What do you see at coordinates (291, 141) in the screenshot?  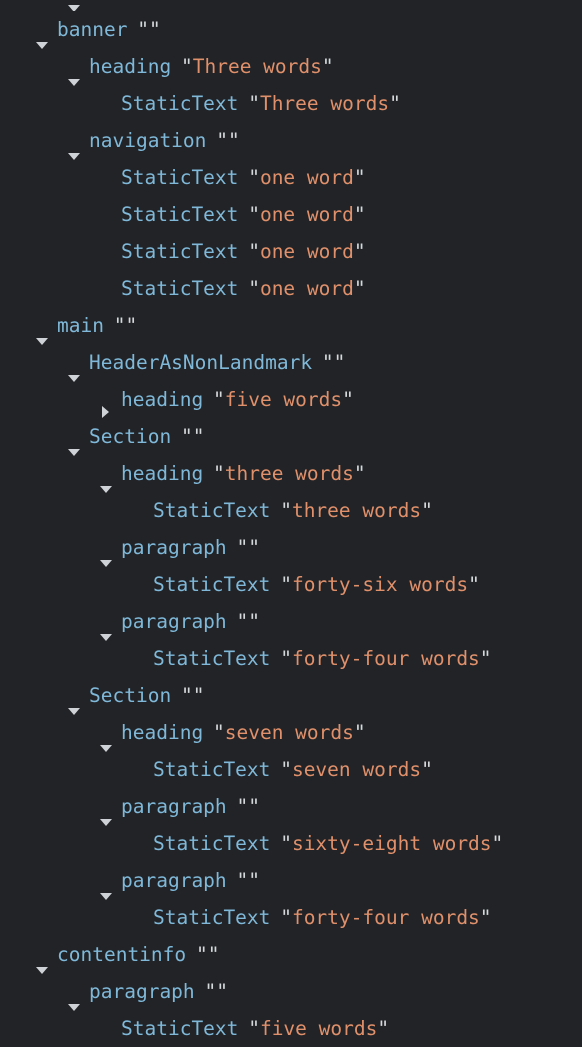 I see `tree-row: navigation ""` at bounding box center [291, 141].